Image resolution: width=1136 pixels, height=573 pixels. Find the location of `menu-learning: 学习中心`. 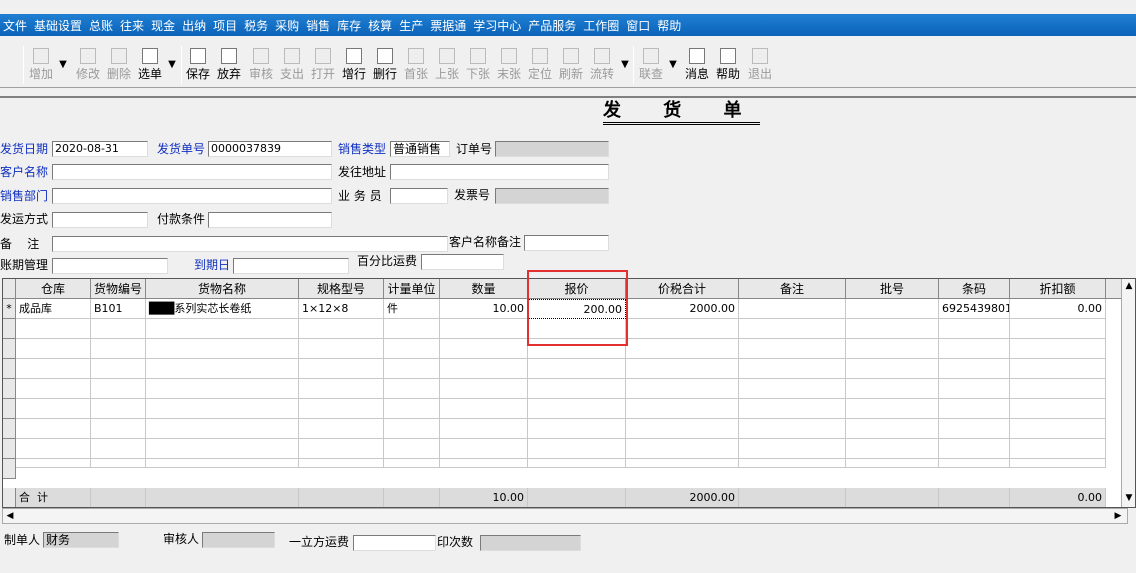

menu-learning: 学习中心 is located at coordinates (497, 25).